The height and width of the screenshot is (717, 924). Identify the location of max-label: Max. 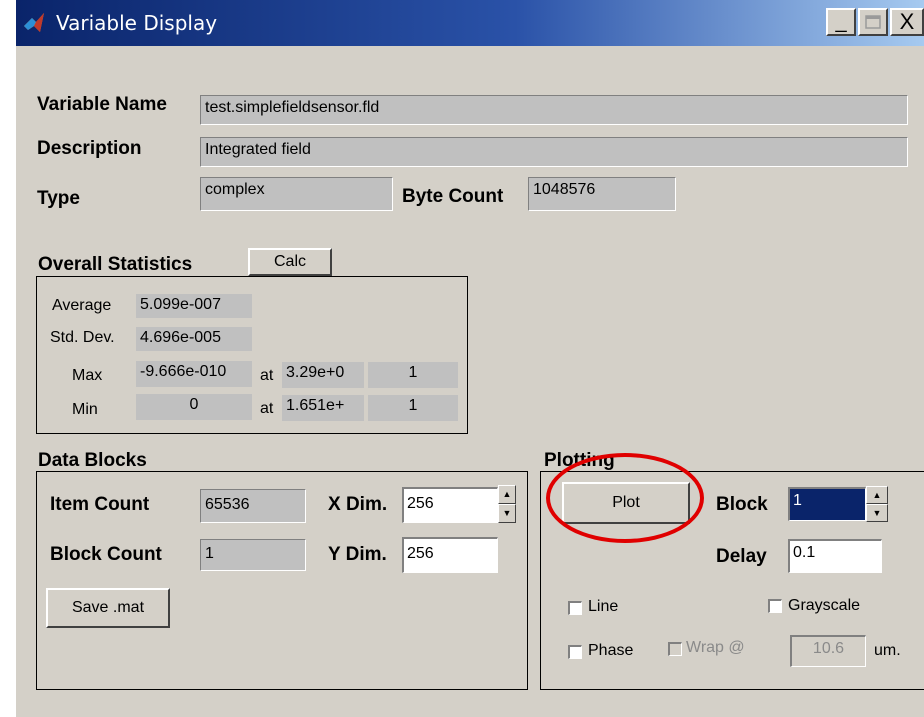
(87, 375).